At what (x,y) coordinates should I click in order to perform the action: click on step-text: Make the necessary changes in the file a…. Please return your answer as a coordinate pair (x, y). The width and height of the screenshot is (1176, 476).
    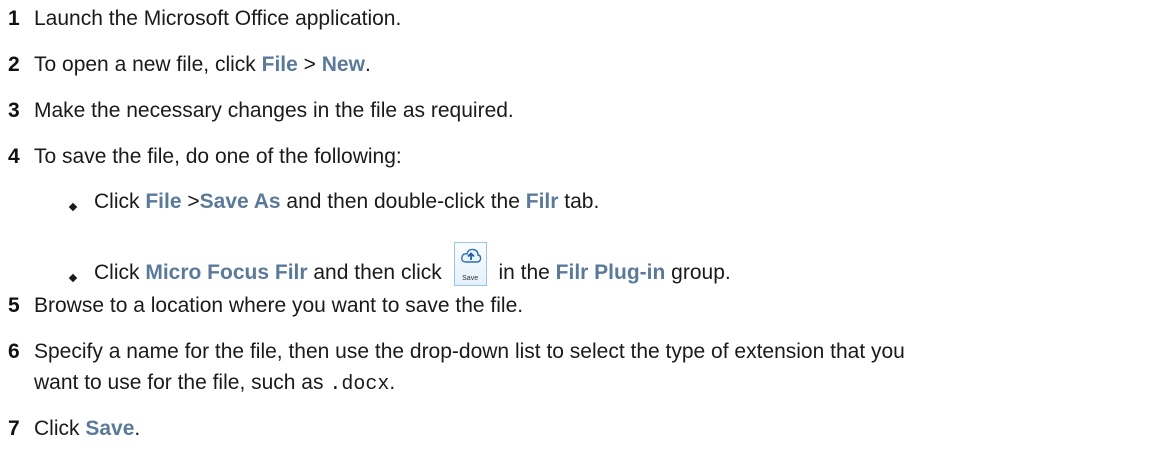
    Looking at the image, I should click on (274, 110).